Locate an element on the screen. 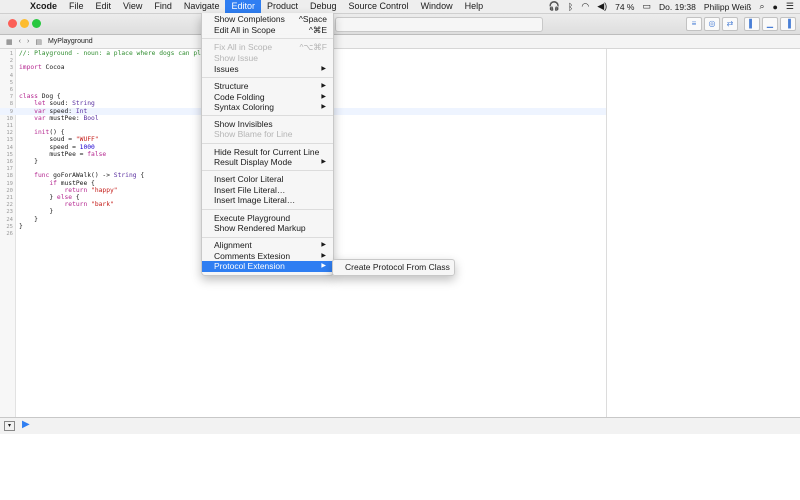  wifi-icon: ◠ is located at coordinates (585, 6).